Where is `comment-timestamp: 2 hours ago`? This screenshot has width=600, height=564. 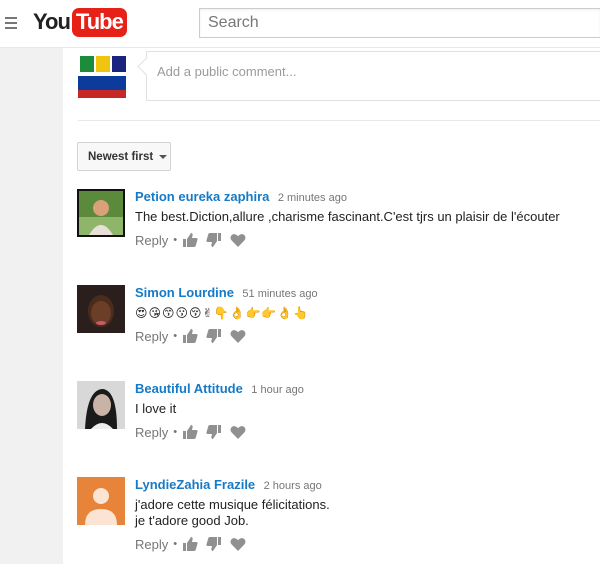
comment-timestamp: 2 hours ago is located at coordinates (293, 486).